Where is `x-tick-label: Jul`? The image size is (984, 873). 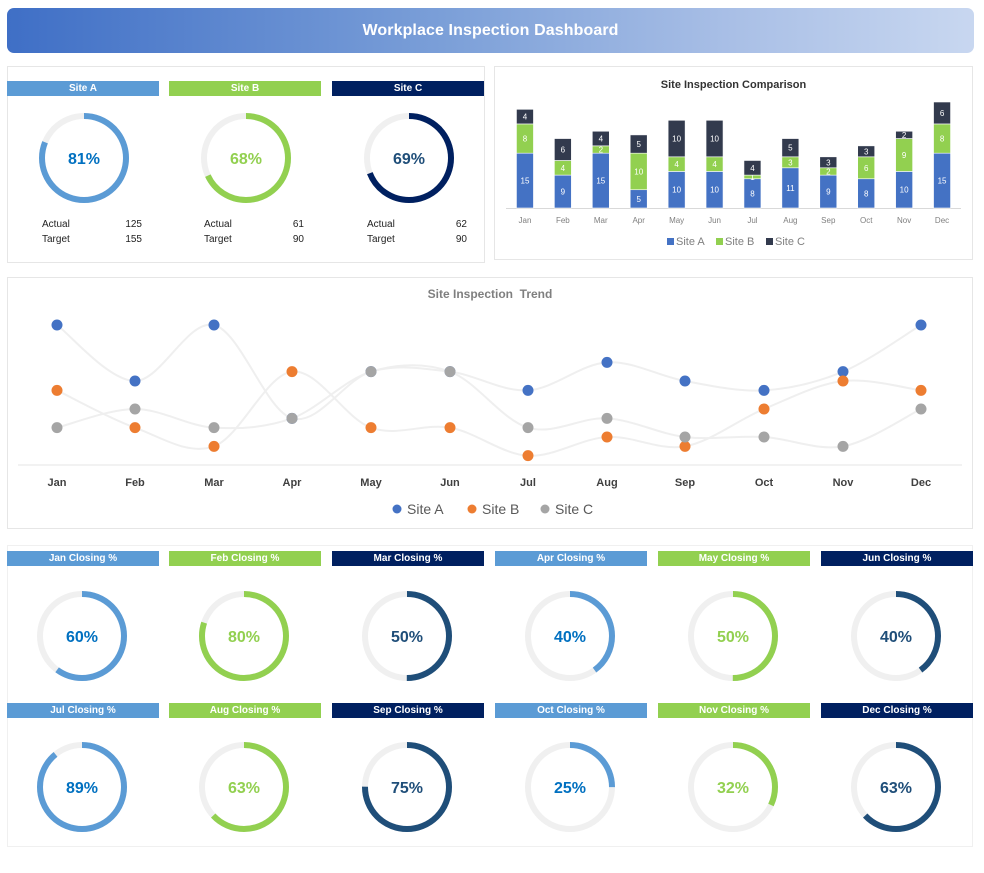 x-tick-label: Jul is located at coordinates (752, 220).